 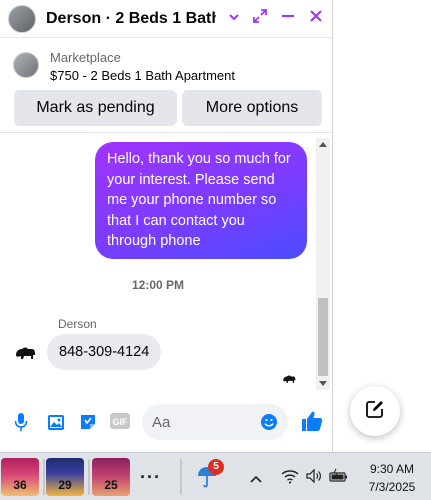 I want to click on compose-icon, so click(x=375, y=411).